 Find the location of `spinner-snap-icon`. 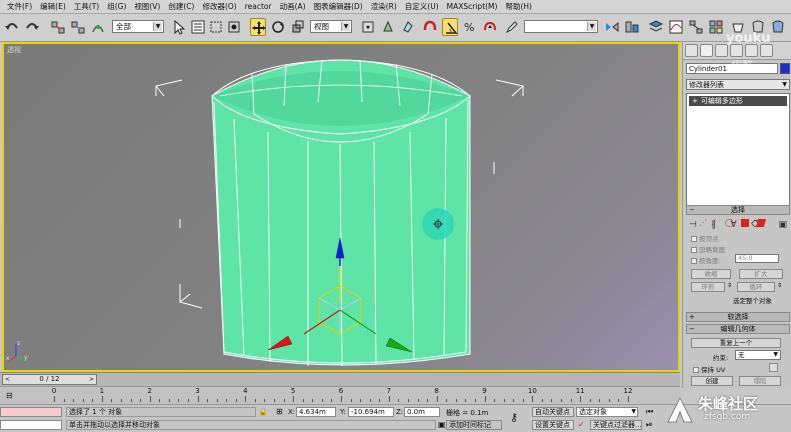

spinner-snap-icon is located at coordinates (490, 27).